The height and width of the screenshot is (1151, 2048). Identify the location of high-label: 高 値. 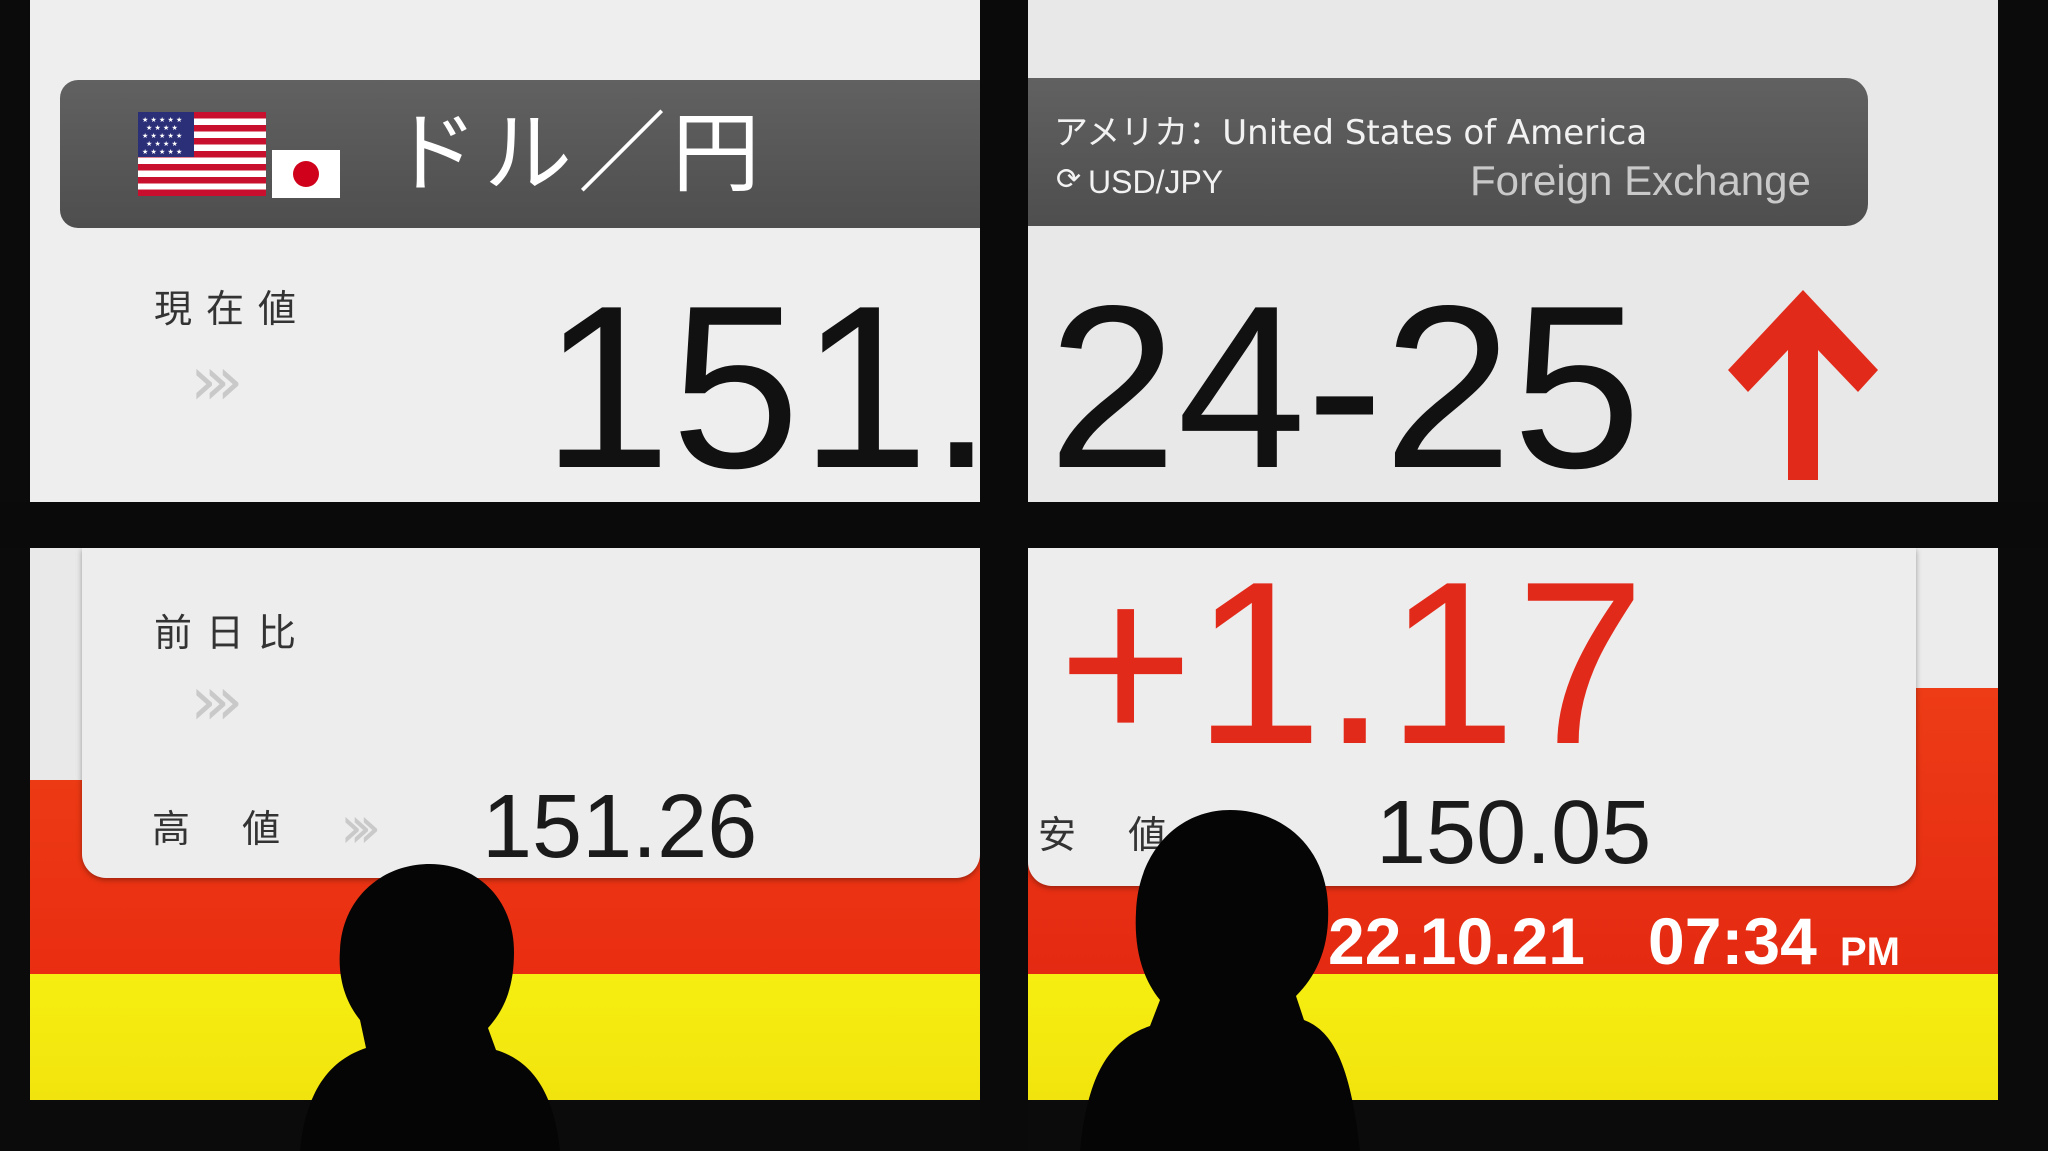
(216, 829).